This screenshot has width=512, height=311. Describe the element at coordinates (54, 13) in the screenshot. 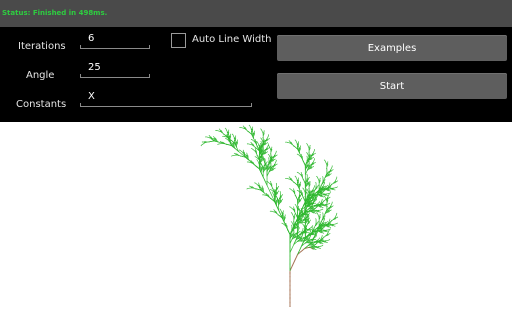

I see `status-text: Status: Finished in 498ms.` at that location.